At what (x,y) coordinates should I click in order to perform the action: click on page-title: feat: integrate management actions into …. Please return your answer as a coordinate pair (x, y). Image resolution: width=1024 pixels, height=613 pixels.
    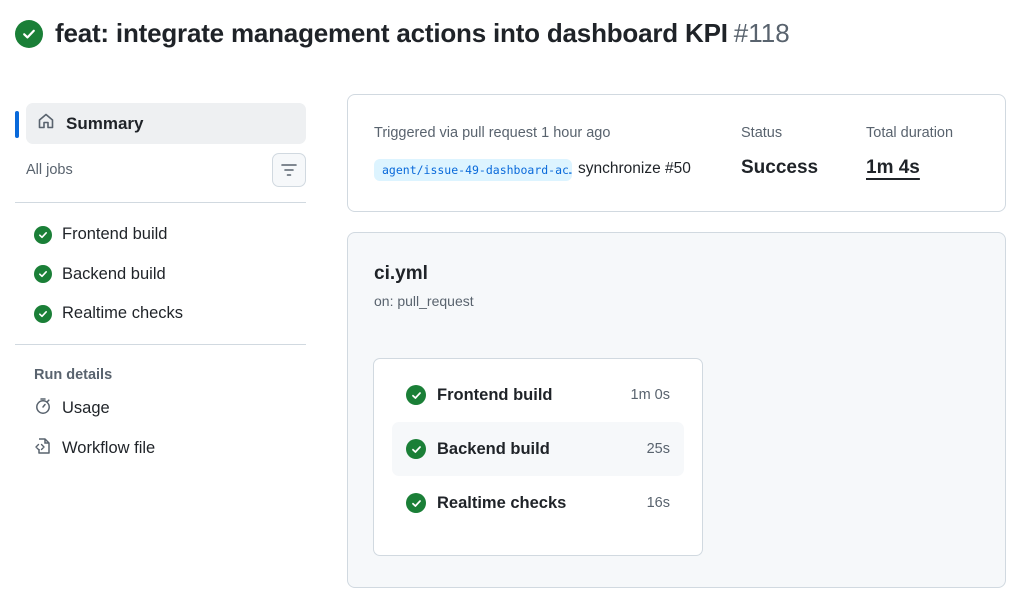
    Looking at the image, I should click on (391, 33).